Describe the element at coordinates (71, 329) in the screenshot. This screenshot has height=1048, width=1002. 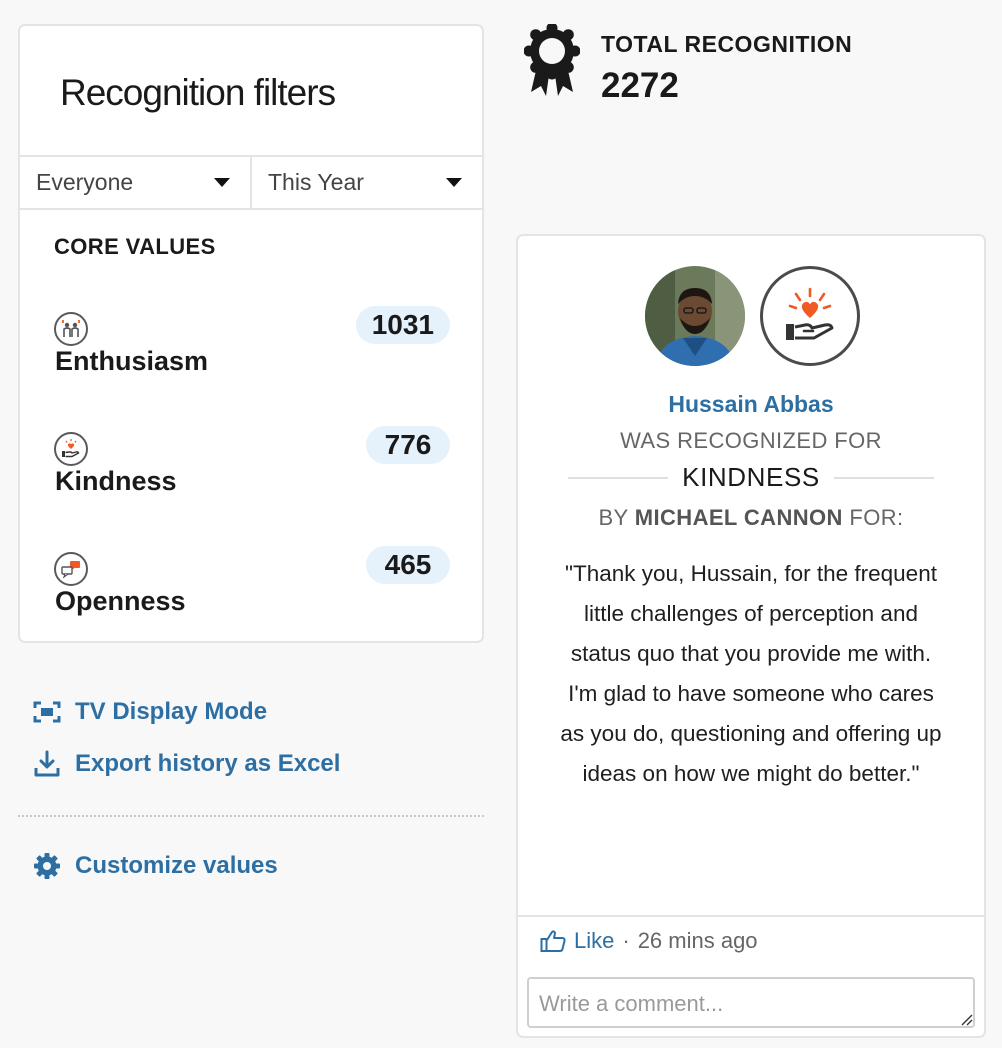
I see `enthusiasm-icon` at that location.